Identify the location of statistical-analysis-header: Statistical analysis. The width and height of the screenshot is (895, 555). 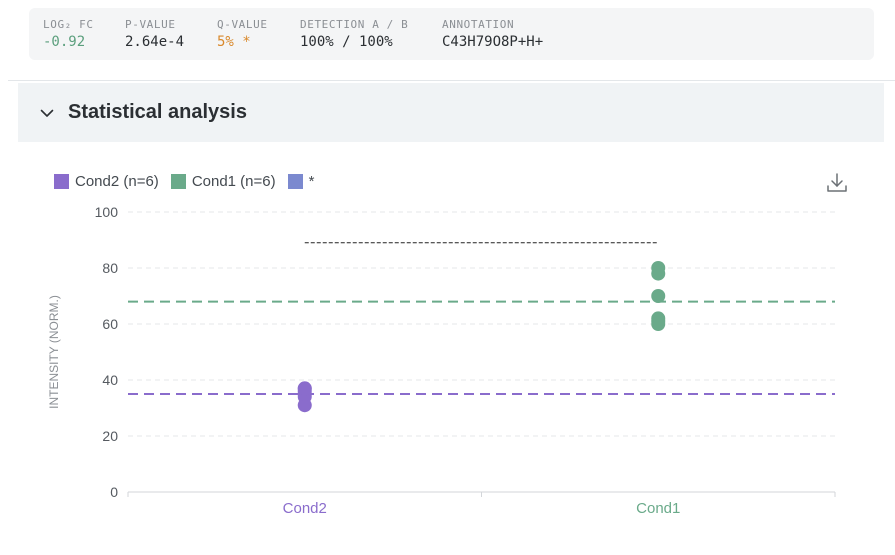
(451, 112).